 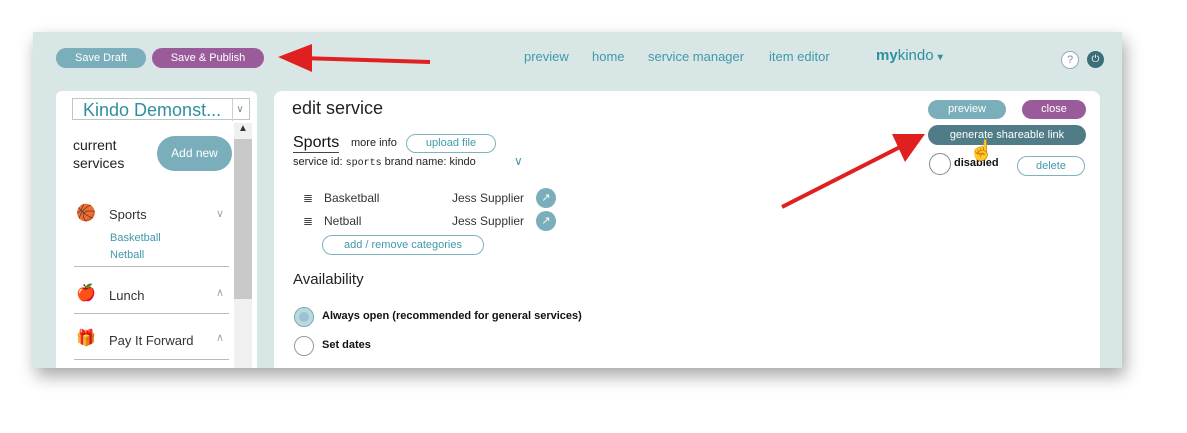 I want to click on arrow-to-save-buttons, so click(x=354, y=58).